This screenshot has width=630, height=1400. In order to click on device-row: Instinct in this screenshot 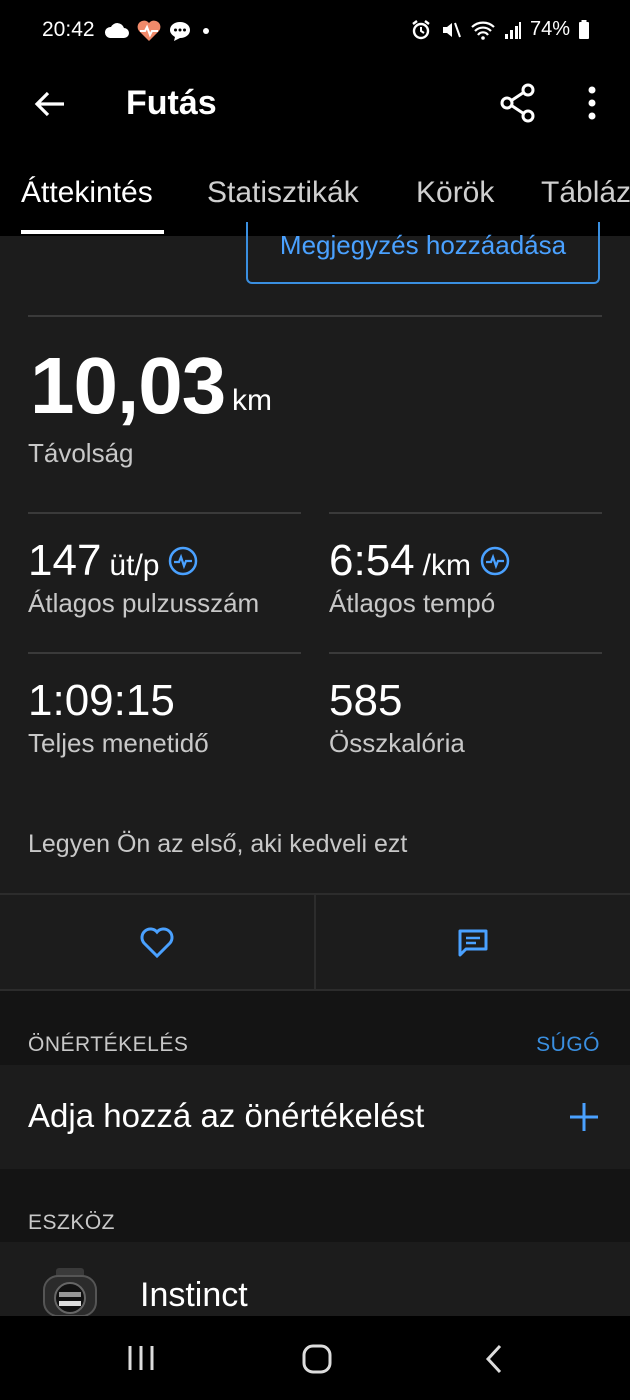, I will do `click(315, 1279)`.